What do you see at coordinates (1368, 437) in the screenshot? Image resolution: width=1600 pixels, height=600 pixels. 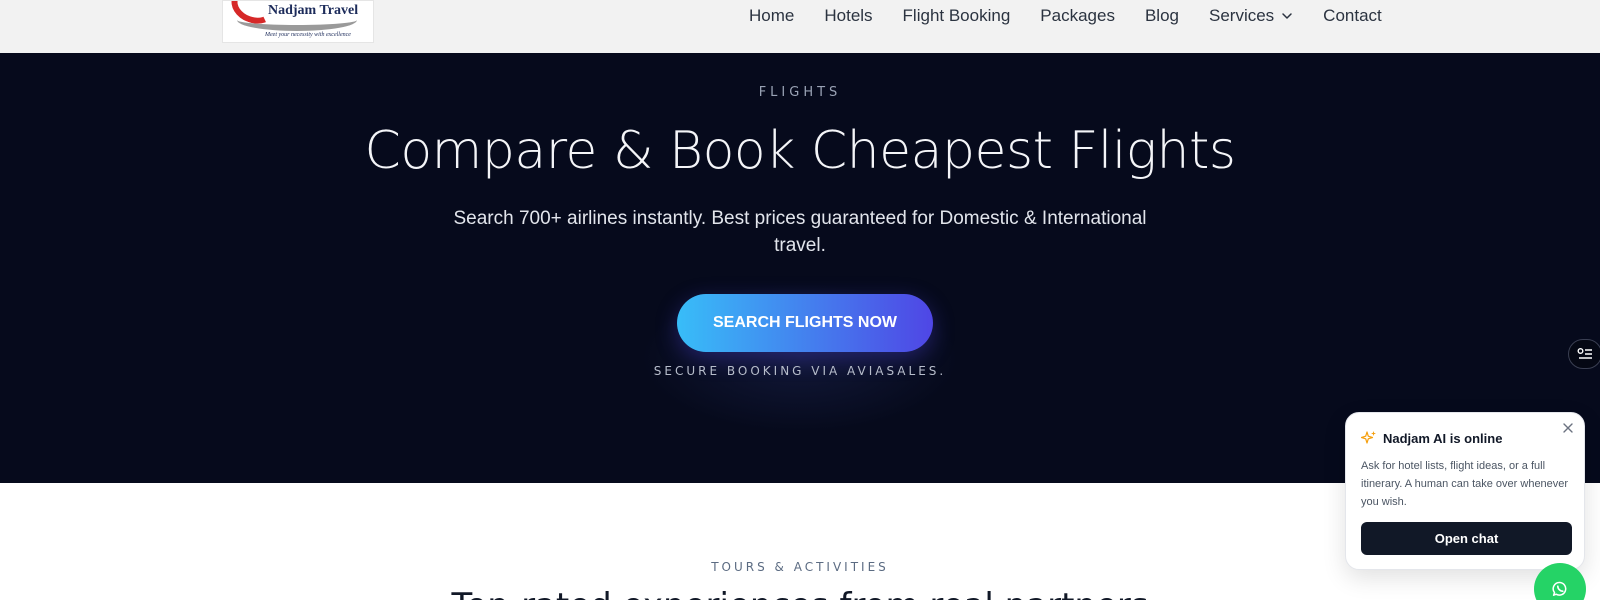 I see `sparkle-icon` at bounding box center [1368, 437].